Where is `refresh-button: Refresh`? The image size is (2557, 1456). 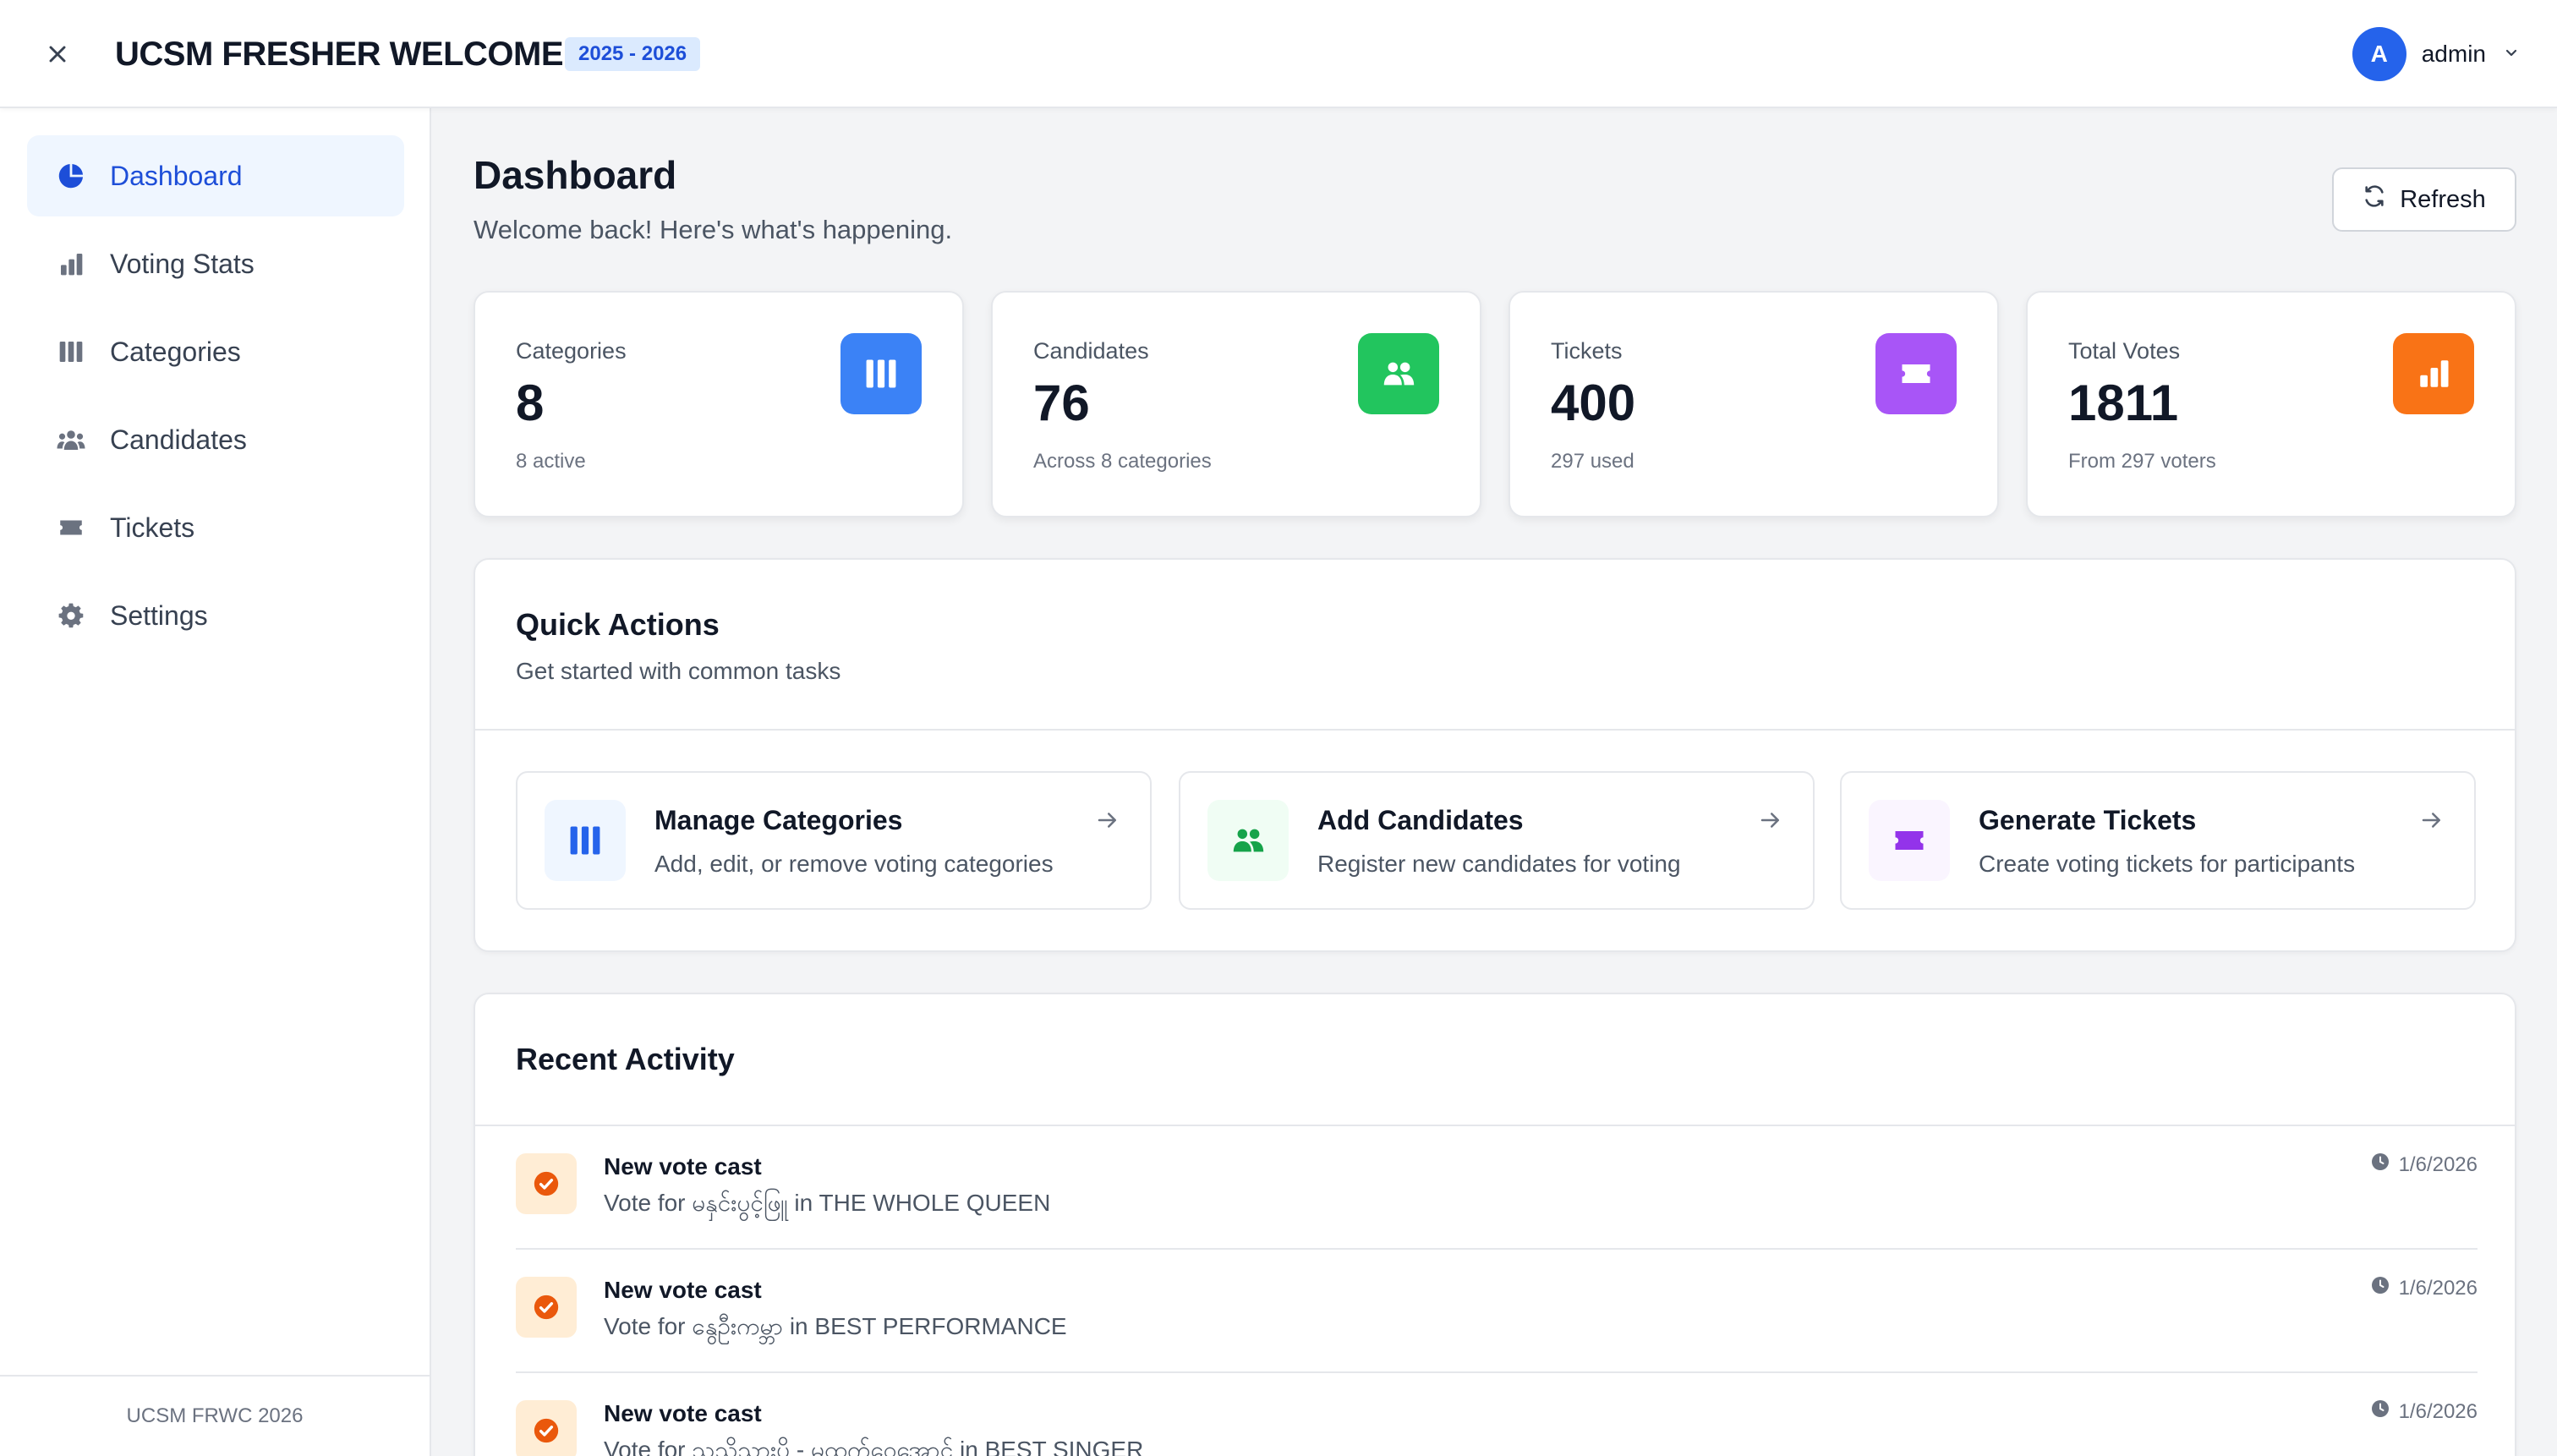 refresh-button: Refresh is located at coordinates (2424, 199).